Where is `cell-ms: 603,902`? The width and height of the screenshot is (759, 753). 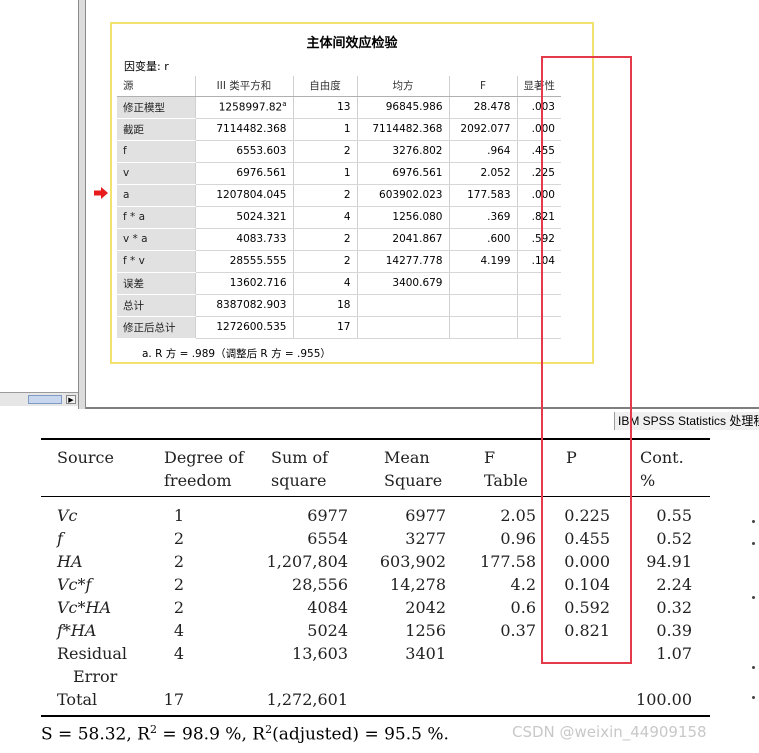
cell-ms: 603,902 is located at coordinates (412, 561).